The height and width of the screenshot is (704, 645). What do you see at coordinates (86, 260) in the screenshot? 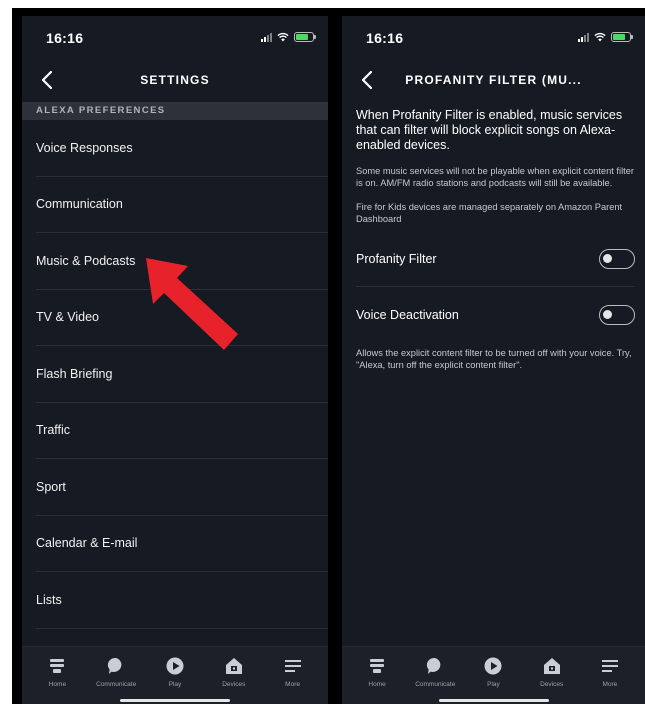
I see `menu-item-label: Music & Podcasts` at bounding box center [86, 260].